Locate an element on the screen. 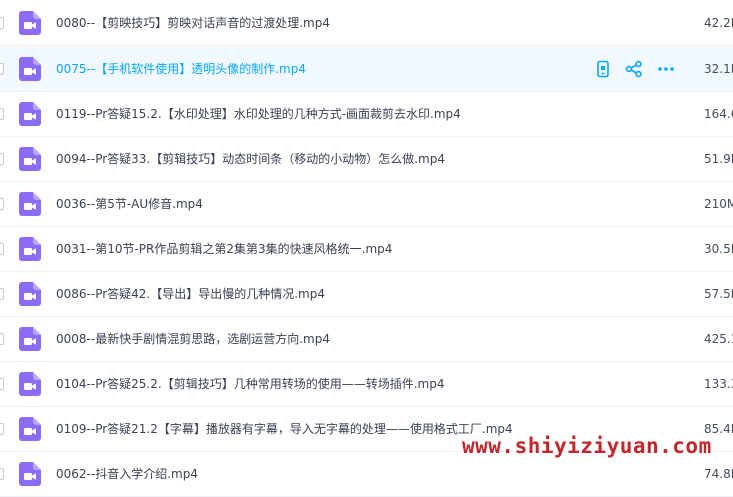 Image resolution: width=733 pixels, height=497 pixels. file-row: 0031--第10节-PR作品剪辑之第2集第3集的快速风格统一.mp4 30.5M is located at coordinates (366, 249).